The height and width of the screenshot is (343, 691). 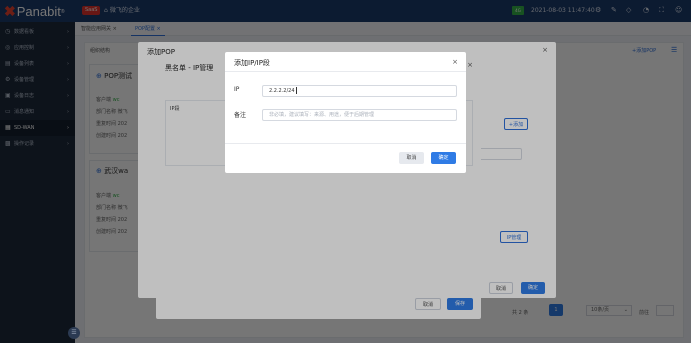 I want to click on ip-input-value: 2.2.2.2/24, so click(x=282, y=91).